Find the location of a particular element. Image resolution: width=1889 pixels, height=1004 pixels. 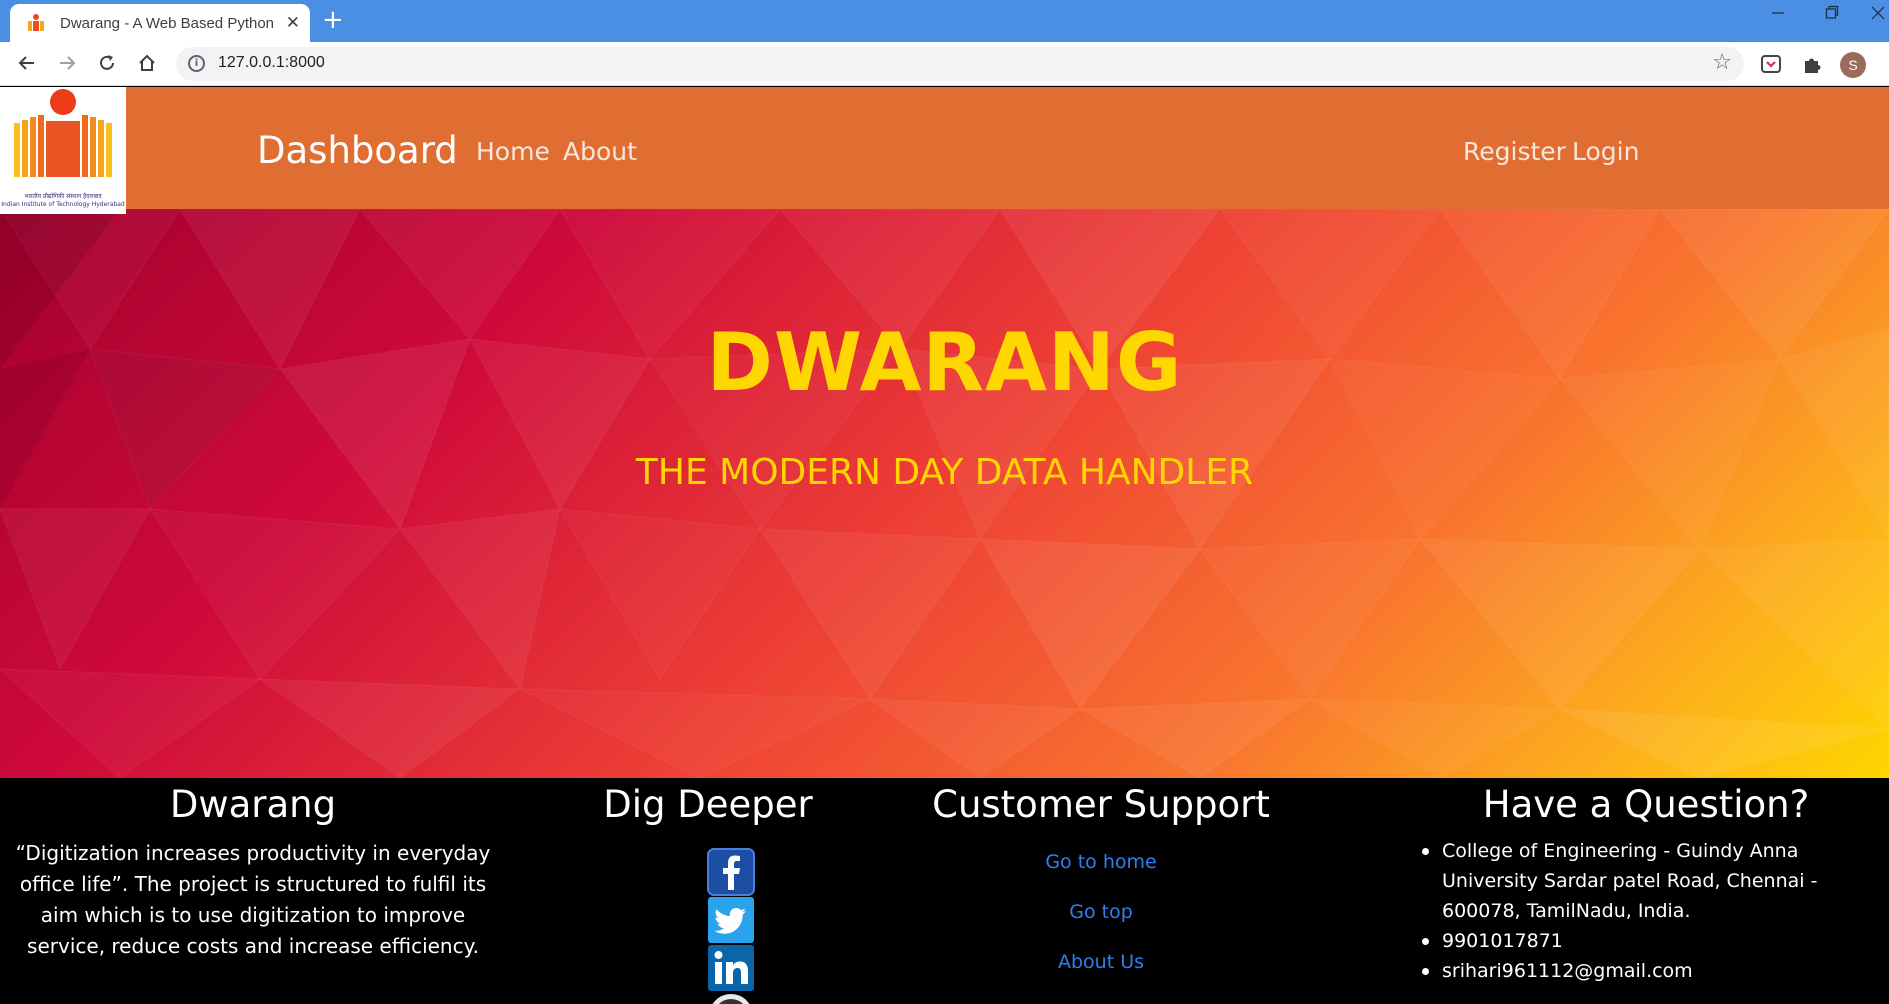

facebook-icon is located at coordinates (731, 872).